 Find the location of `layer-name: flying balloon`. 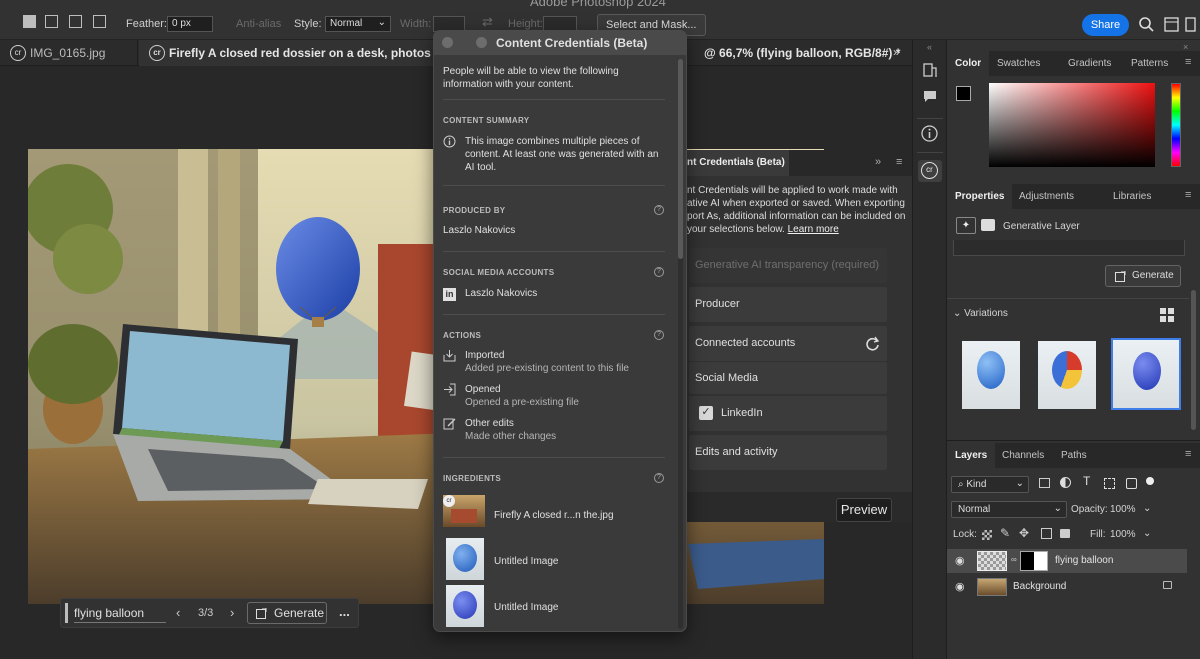

layer-name: flying balloon is located at coordinates (1084, 560).